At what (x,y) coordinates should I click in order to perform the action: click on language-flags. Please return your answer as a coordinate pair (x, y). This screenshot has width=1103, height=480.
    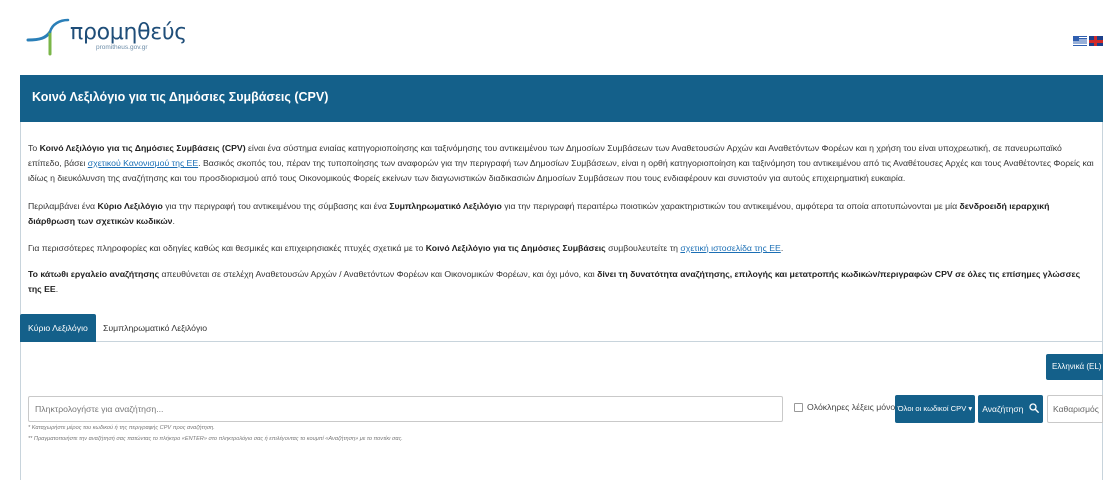
    Looking at the image, I should click on (1088, 41).